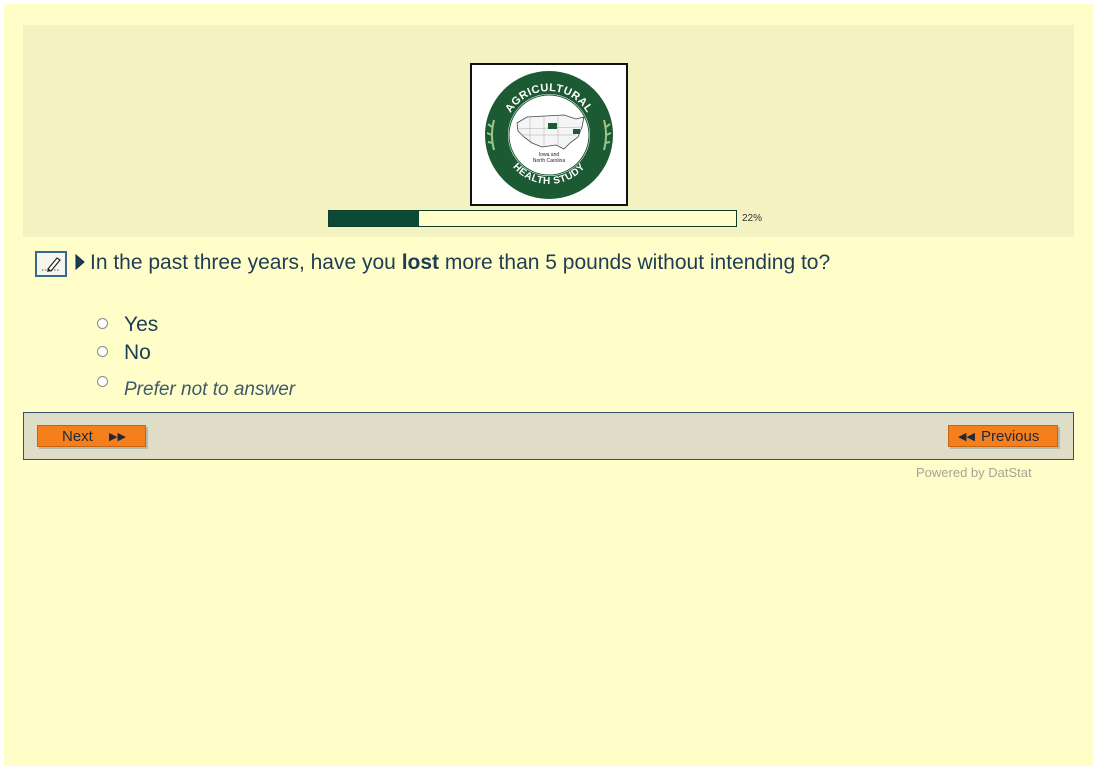 The image size is (1095, 769). I want to click on triangle-right-icon, so click(80, 262).